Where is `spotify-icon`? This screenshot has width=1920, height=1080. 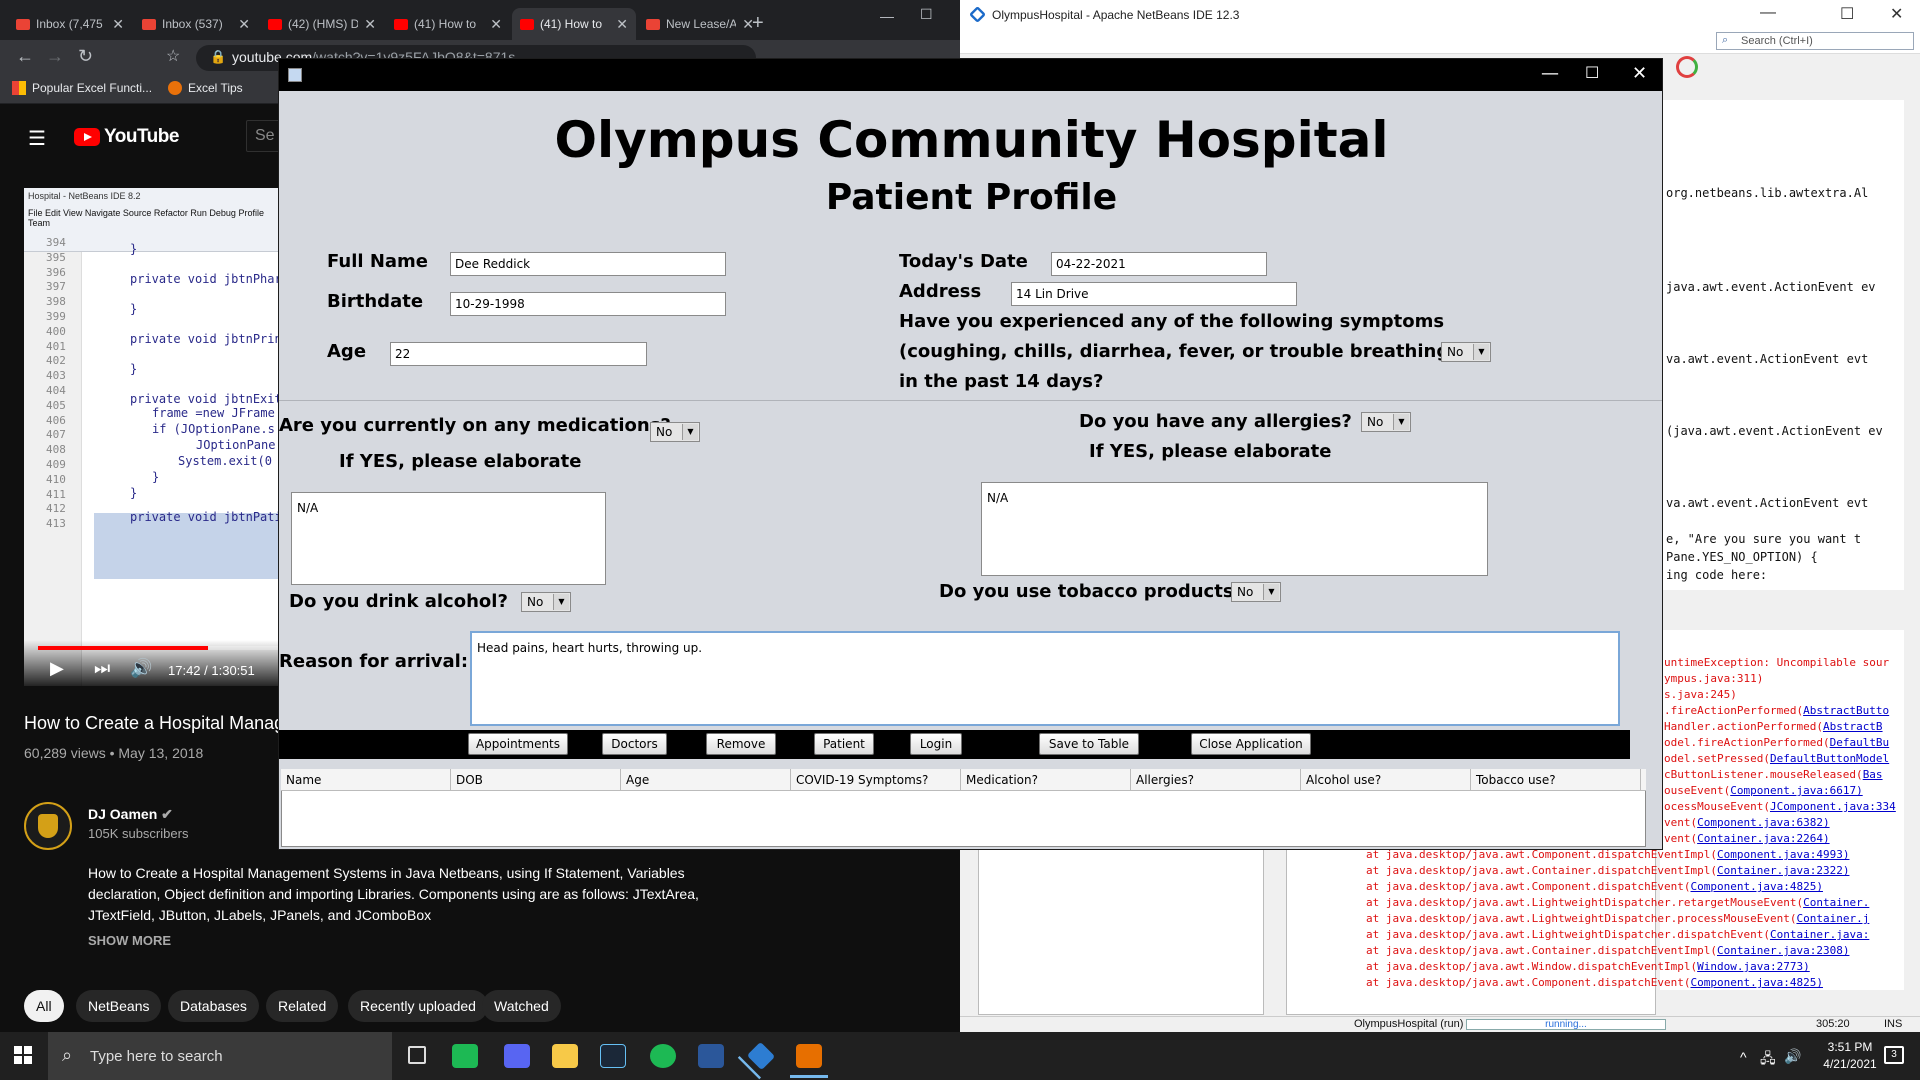
spotify-icon is located at coordinates (663, 1056).